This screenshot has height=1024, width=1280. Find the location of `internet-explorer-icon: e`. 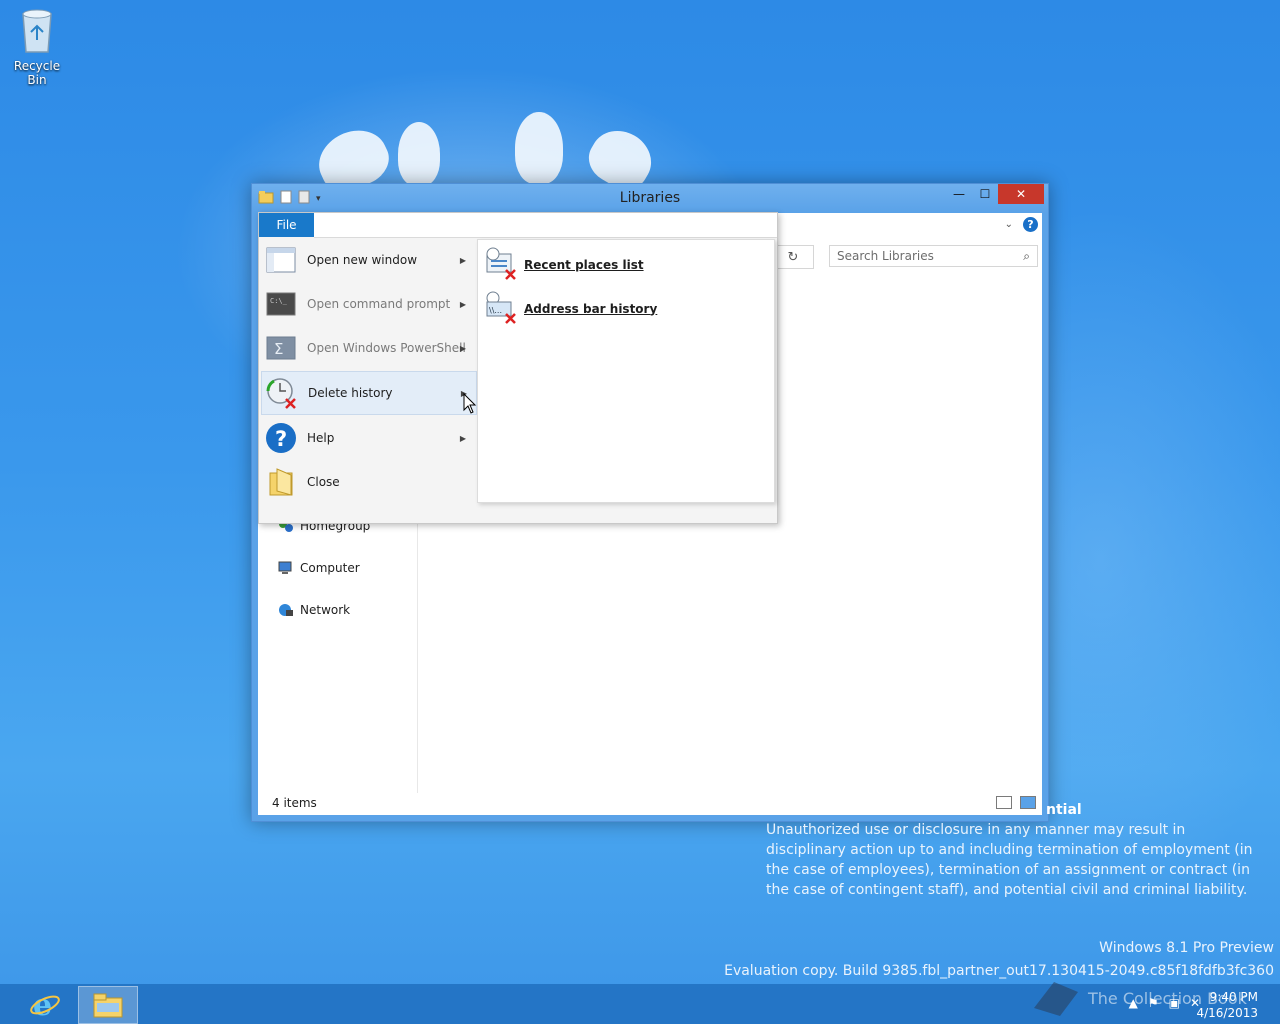

internet-explorer-icon: e is located at coordinates (45, 1004).